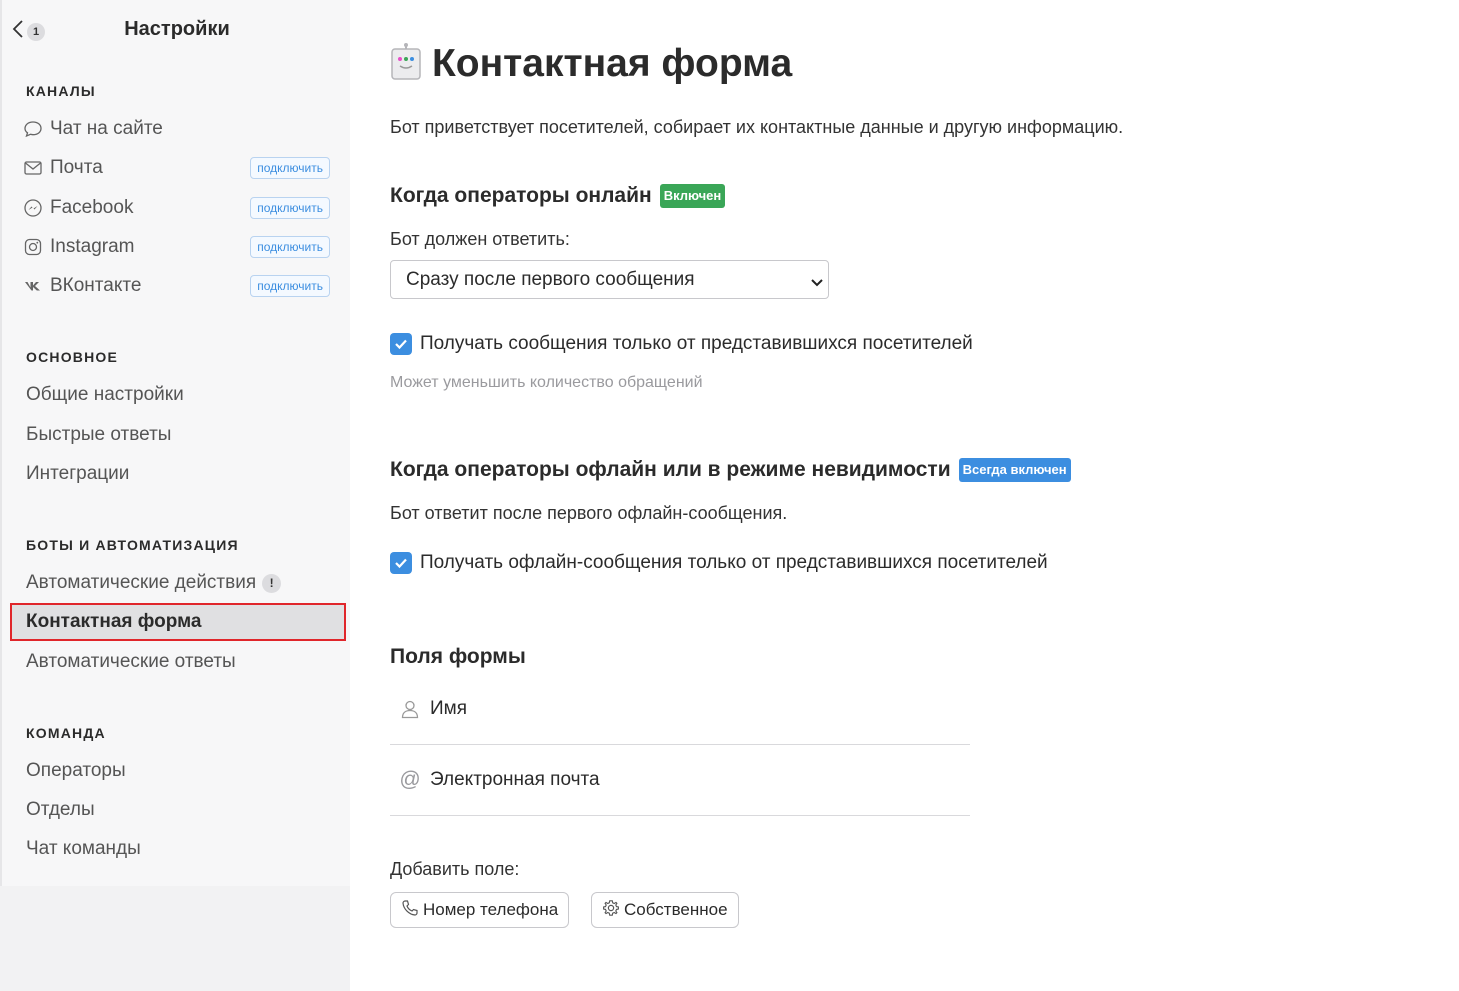 The width and height of the screenshot is (1459, 991). What do you see at coordinates (33, 208) in the screenshot?
I see `messenger-icon` at bounding box center [33, 208].